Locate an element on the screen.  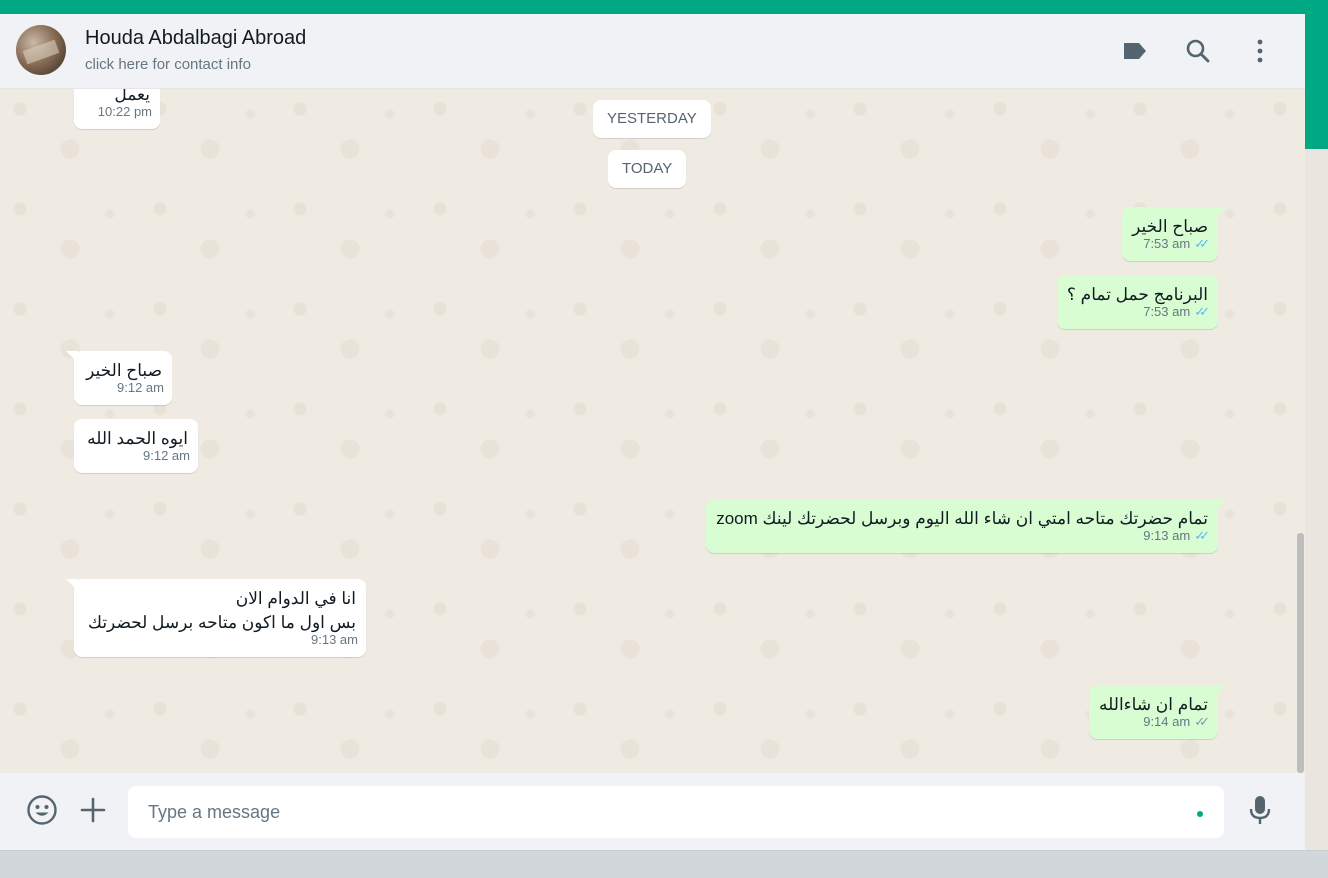
message-incoming: يعمل 10:22 pm is located at coordinates (117, 109).